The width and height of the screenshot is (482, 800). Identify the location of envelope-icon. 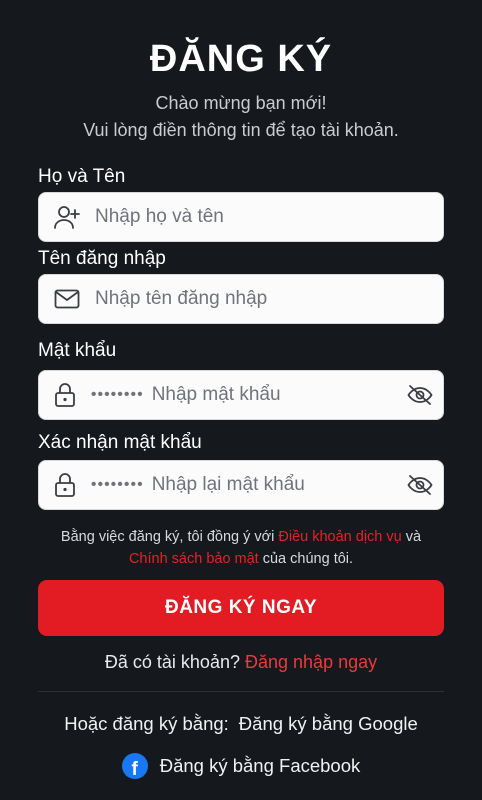
(67, 299).